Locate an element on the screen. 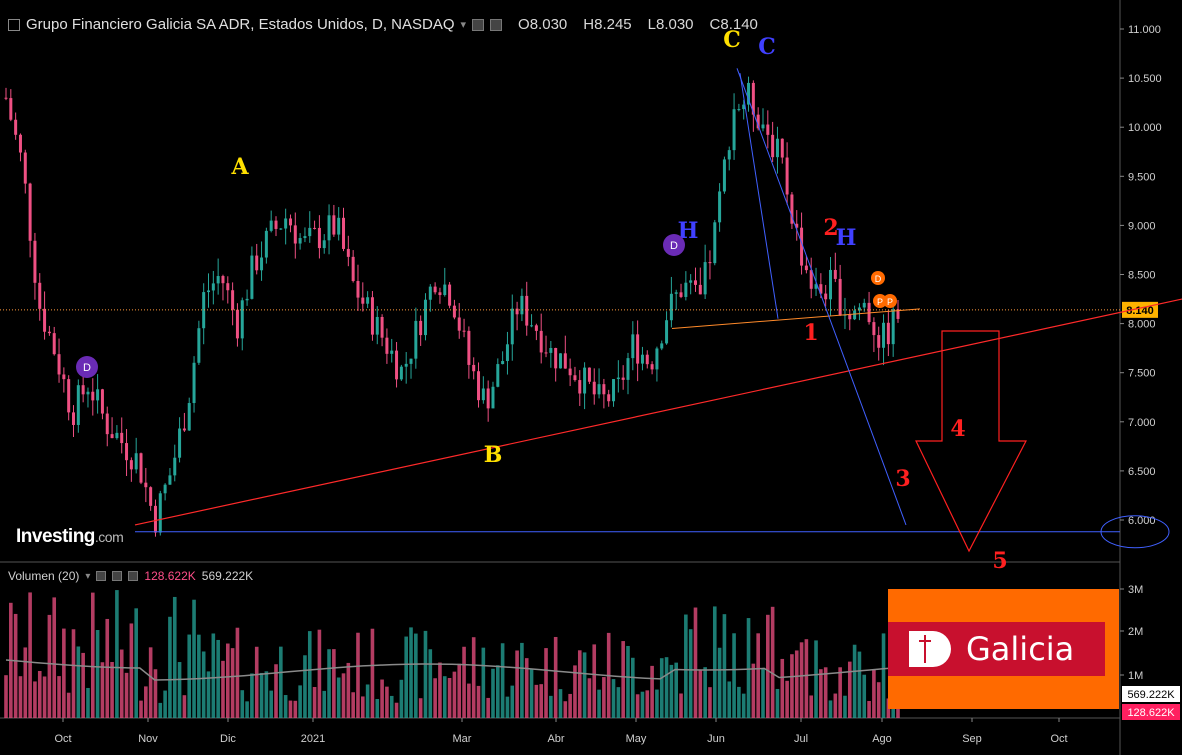 Image resolution: width=1182 pixels, height=755 pixels. volume-header: Volumen (20) ▾ 128.622K 569.222K is located at coordinates (130, 576).